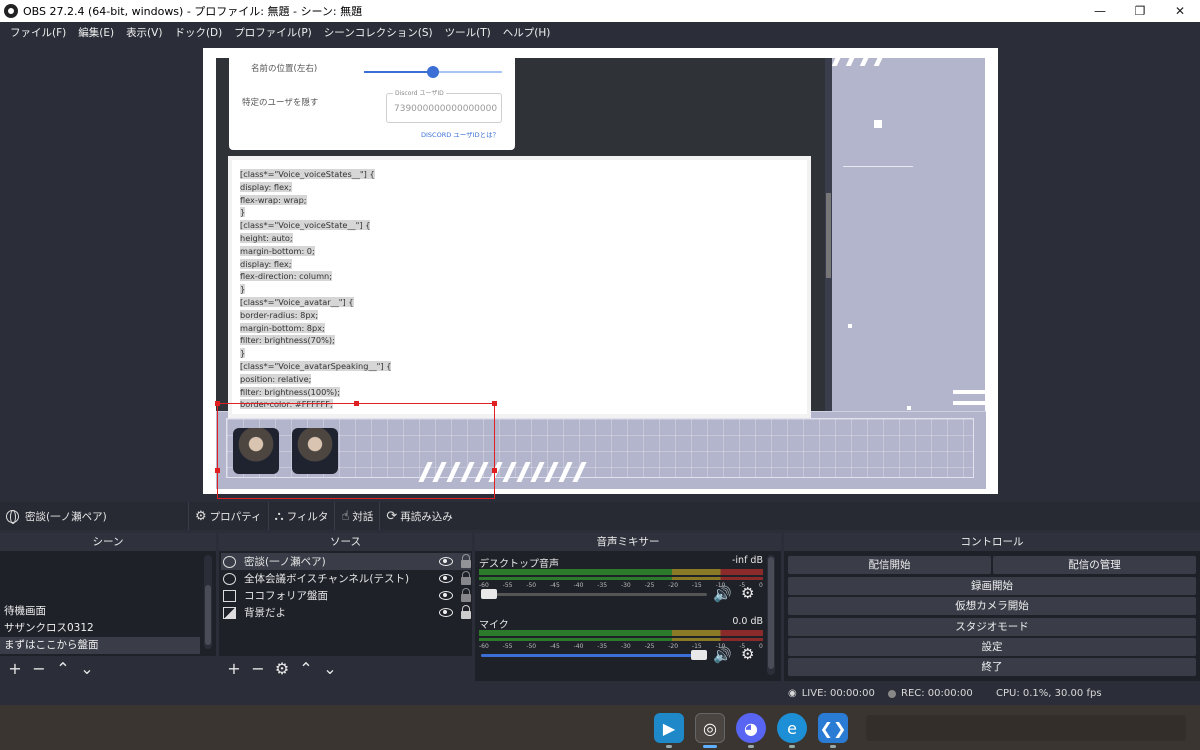 The image size is (1200, 750). Describe the element at coordinates (63, 668) in the screenshot. I see `move-scene-up-button: ⌃` at that location.